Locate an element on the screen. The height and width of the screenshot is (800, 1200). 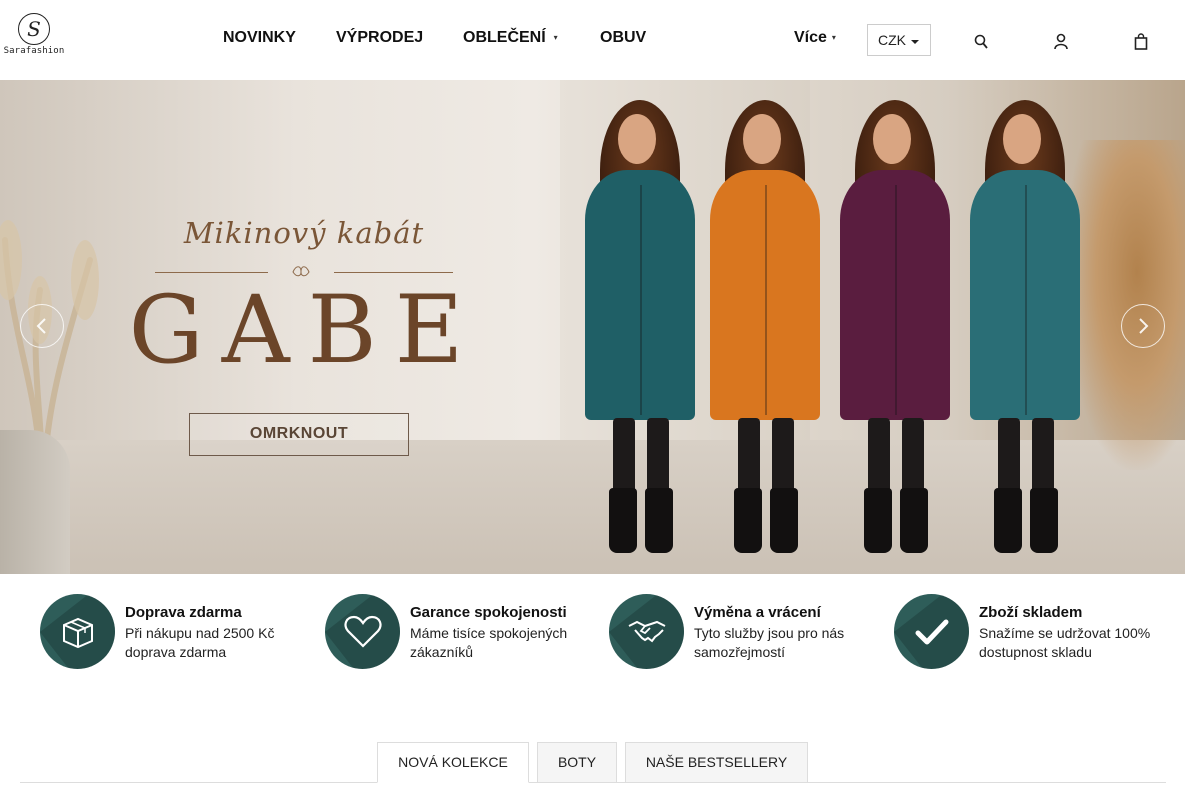
nav-item-label: NOVINKY is located at coordinates (259, 37).